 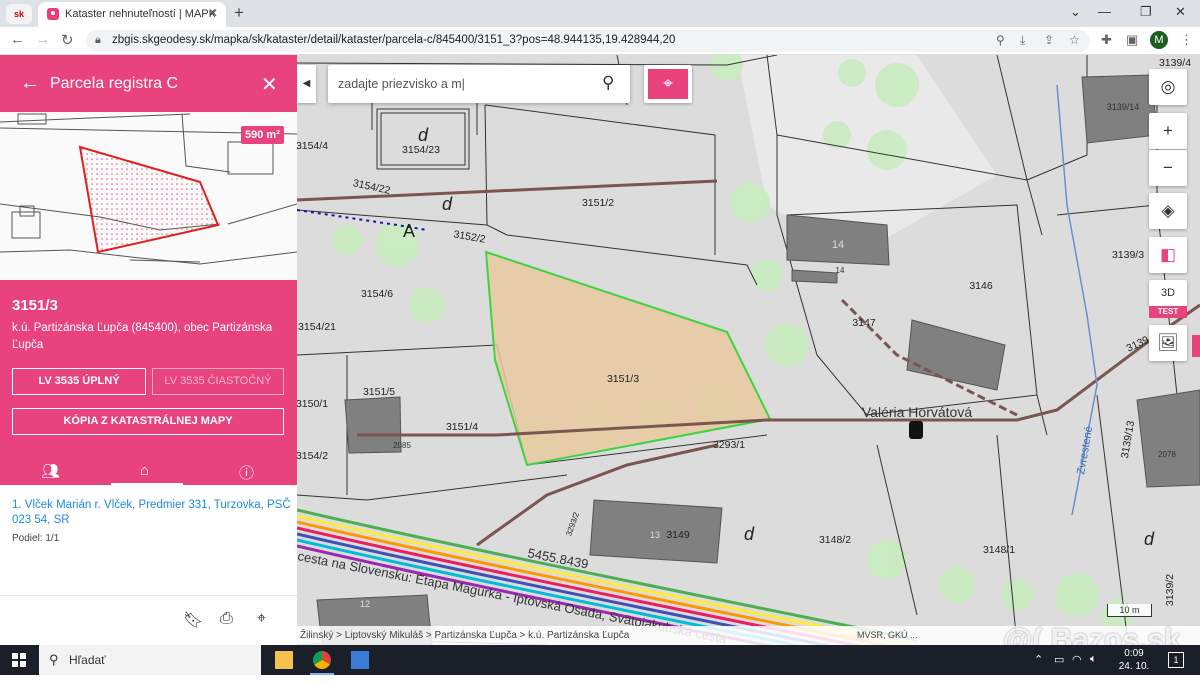 What do you see at coordinates (312, 404) in the screenshot?
I see `label-3150-1: 3150/1` at bounding box center [312, 404].